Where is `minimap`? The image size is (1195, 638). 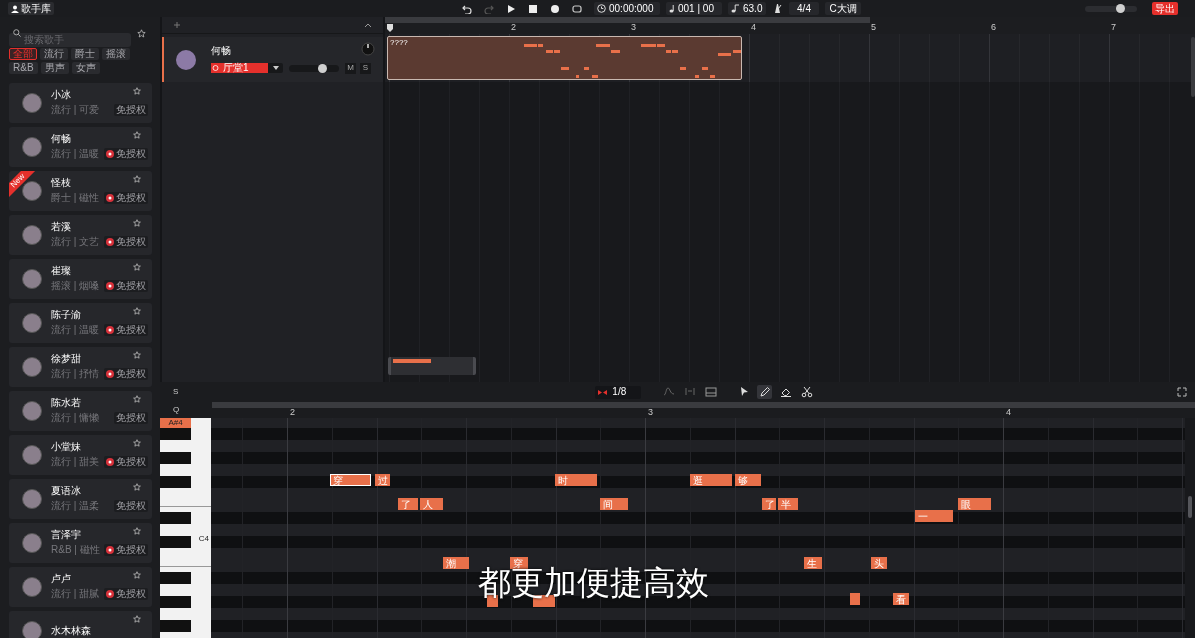
minimap is located at coordinates (432, 366).